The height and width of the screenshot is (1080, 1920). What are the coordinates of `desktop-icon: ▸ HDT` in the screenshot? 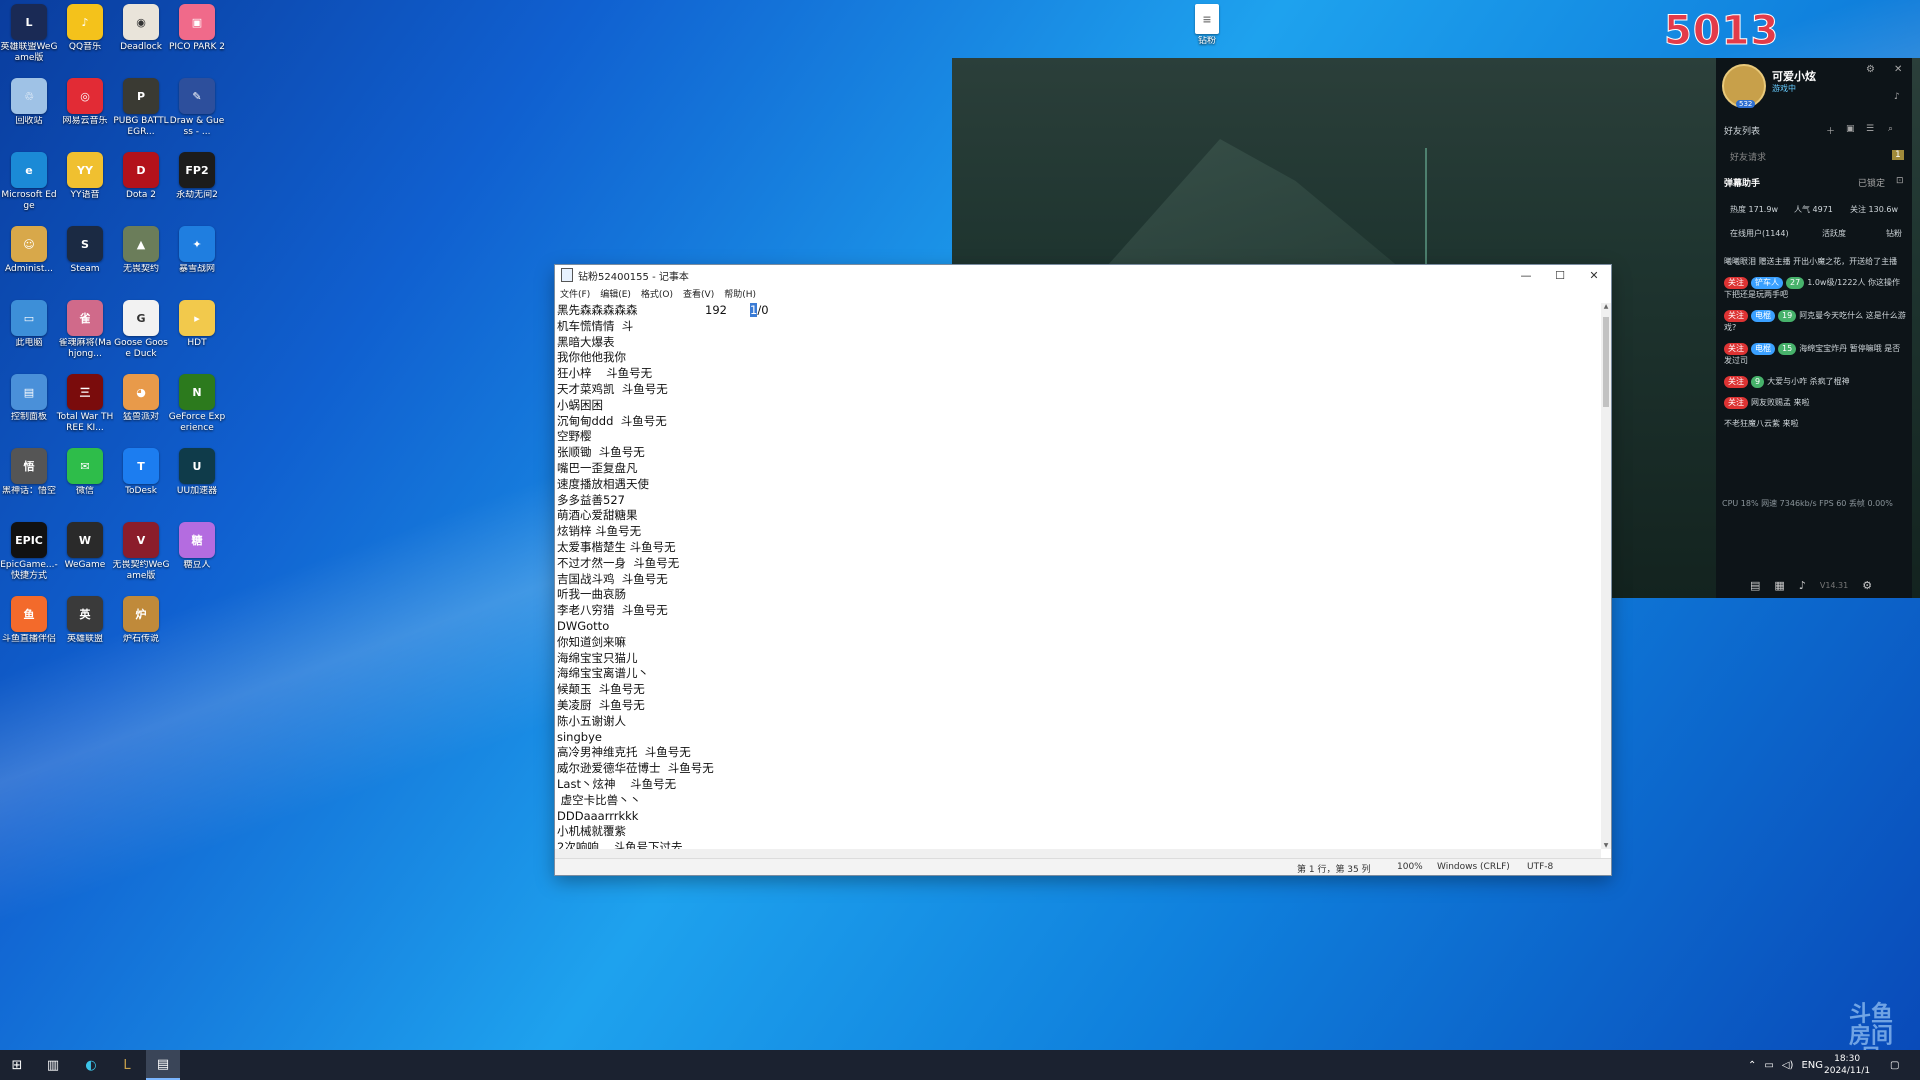 It's located at (197, 324).